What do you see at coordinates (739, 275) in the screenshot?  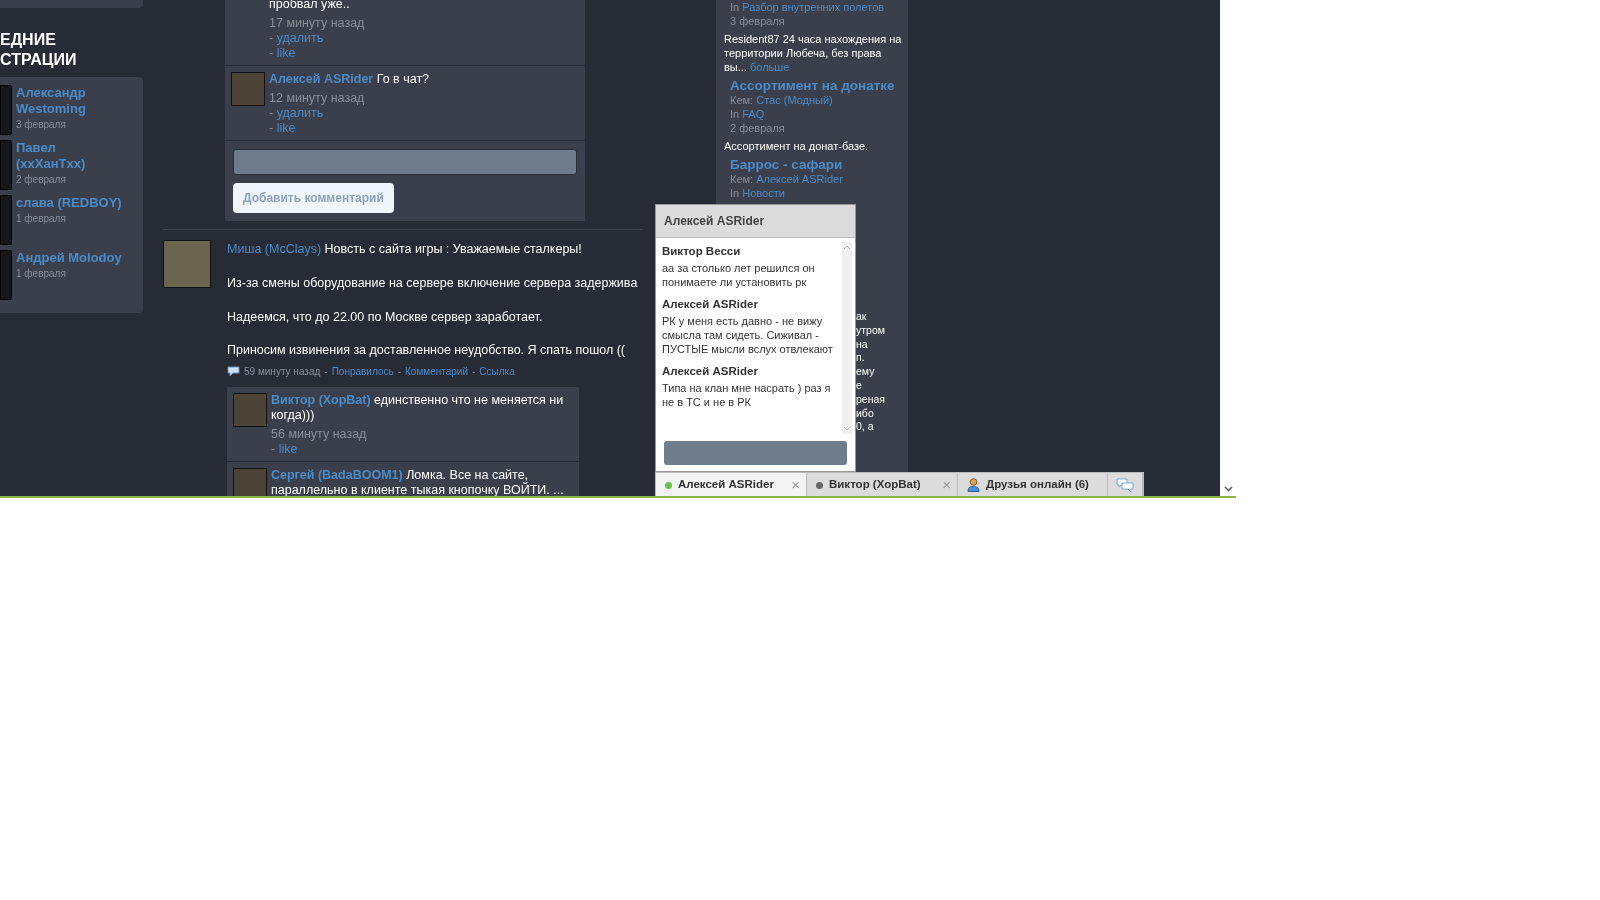 I see `message-text: аа за столько лет решился он понимаете ли установить рк` at bounding box center [739, 275].